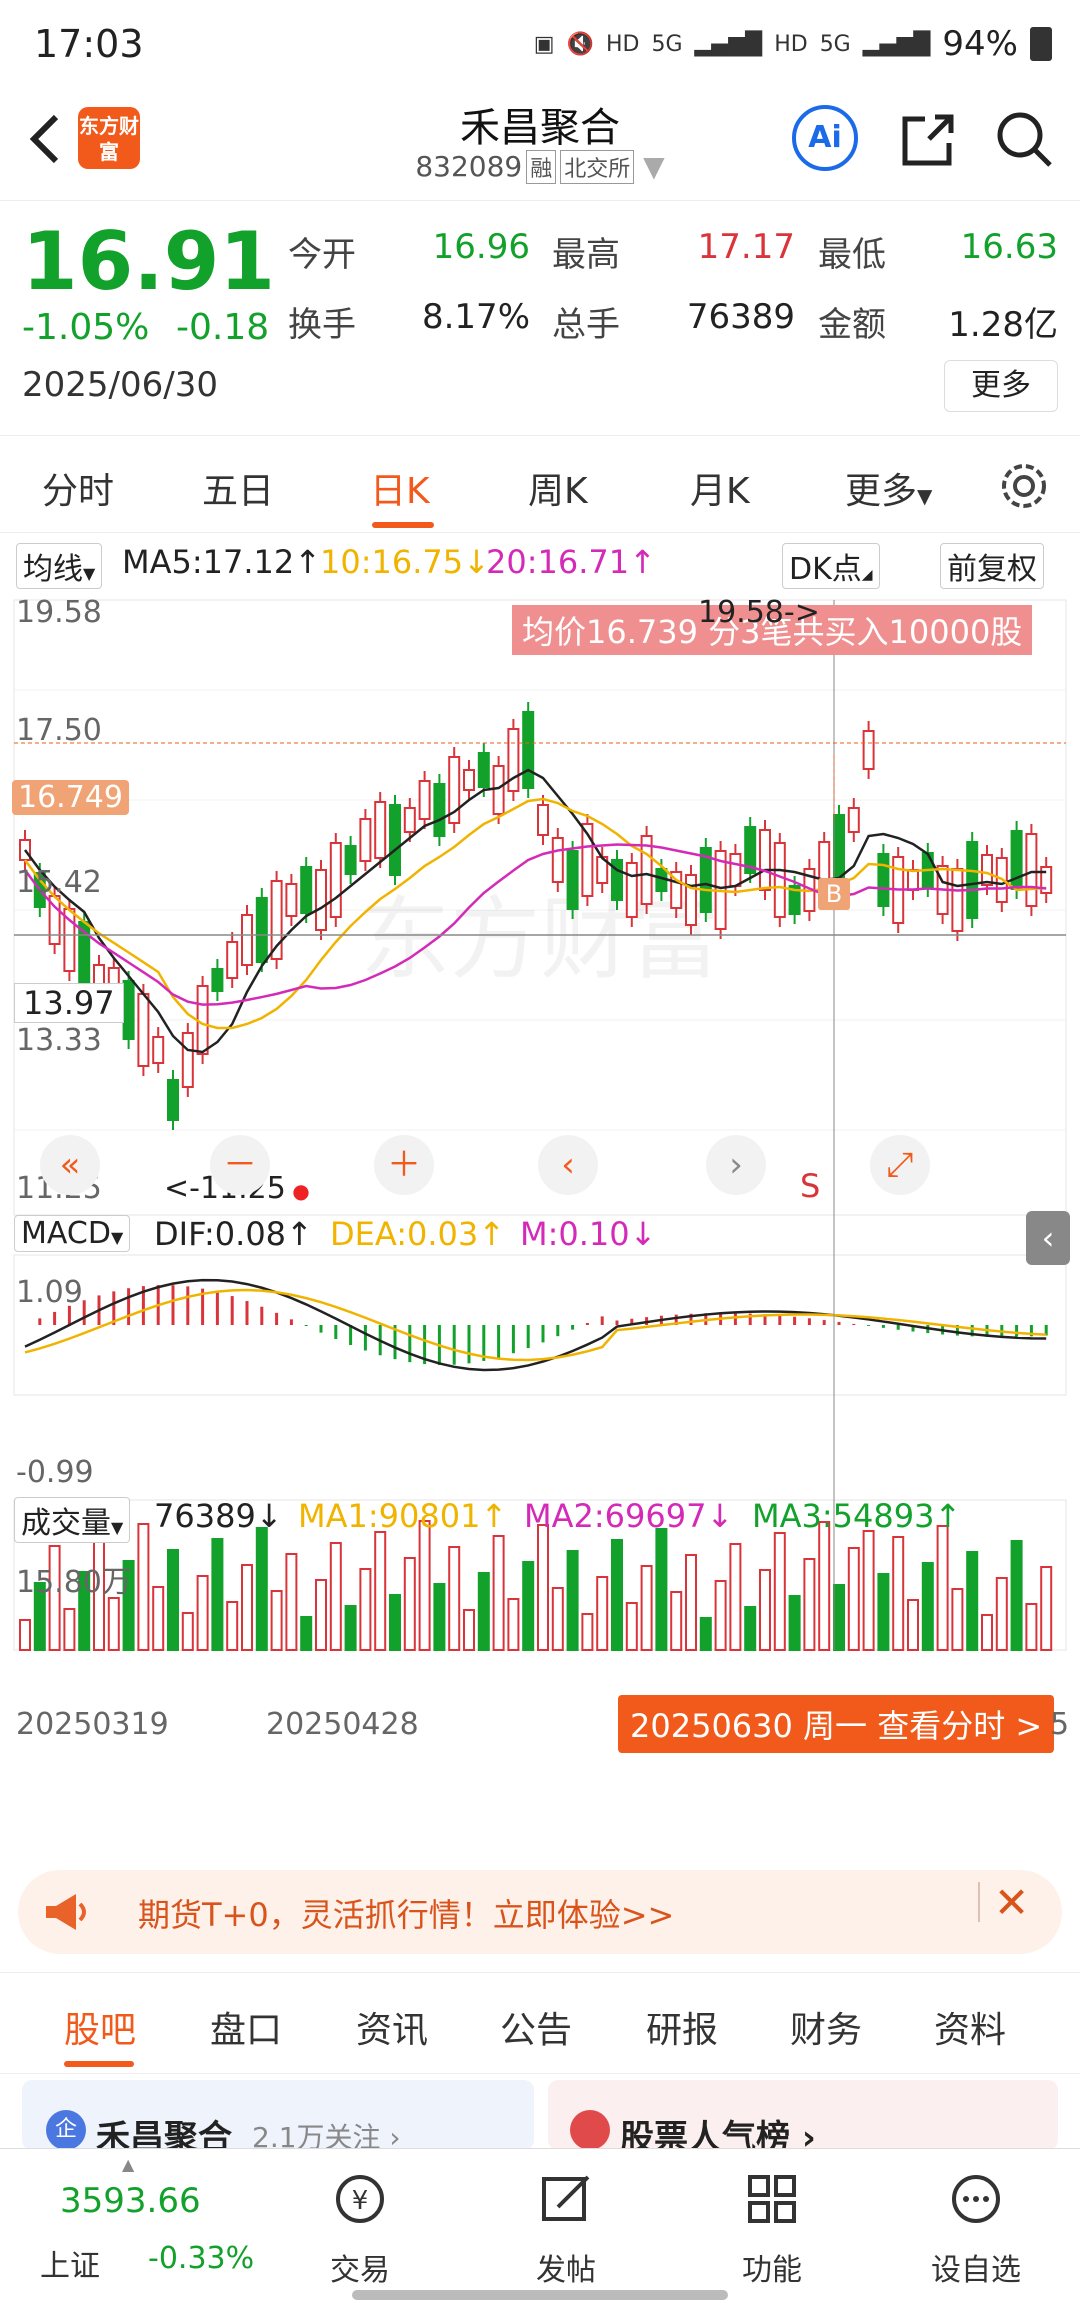 The image size is (1080, 2317). I want to click on dea-line, so click(535, 1325).